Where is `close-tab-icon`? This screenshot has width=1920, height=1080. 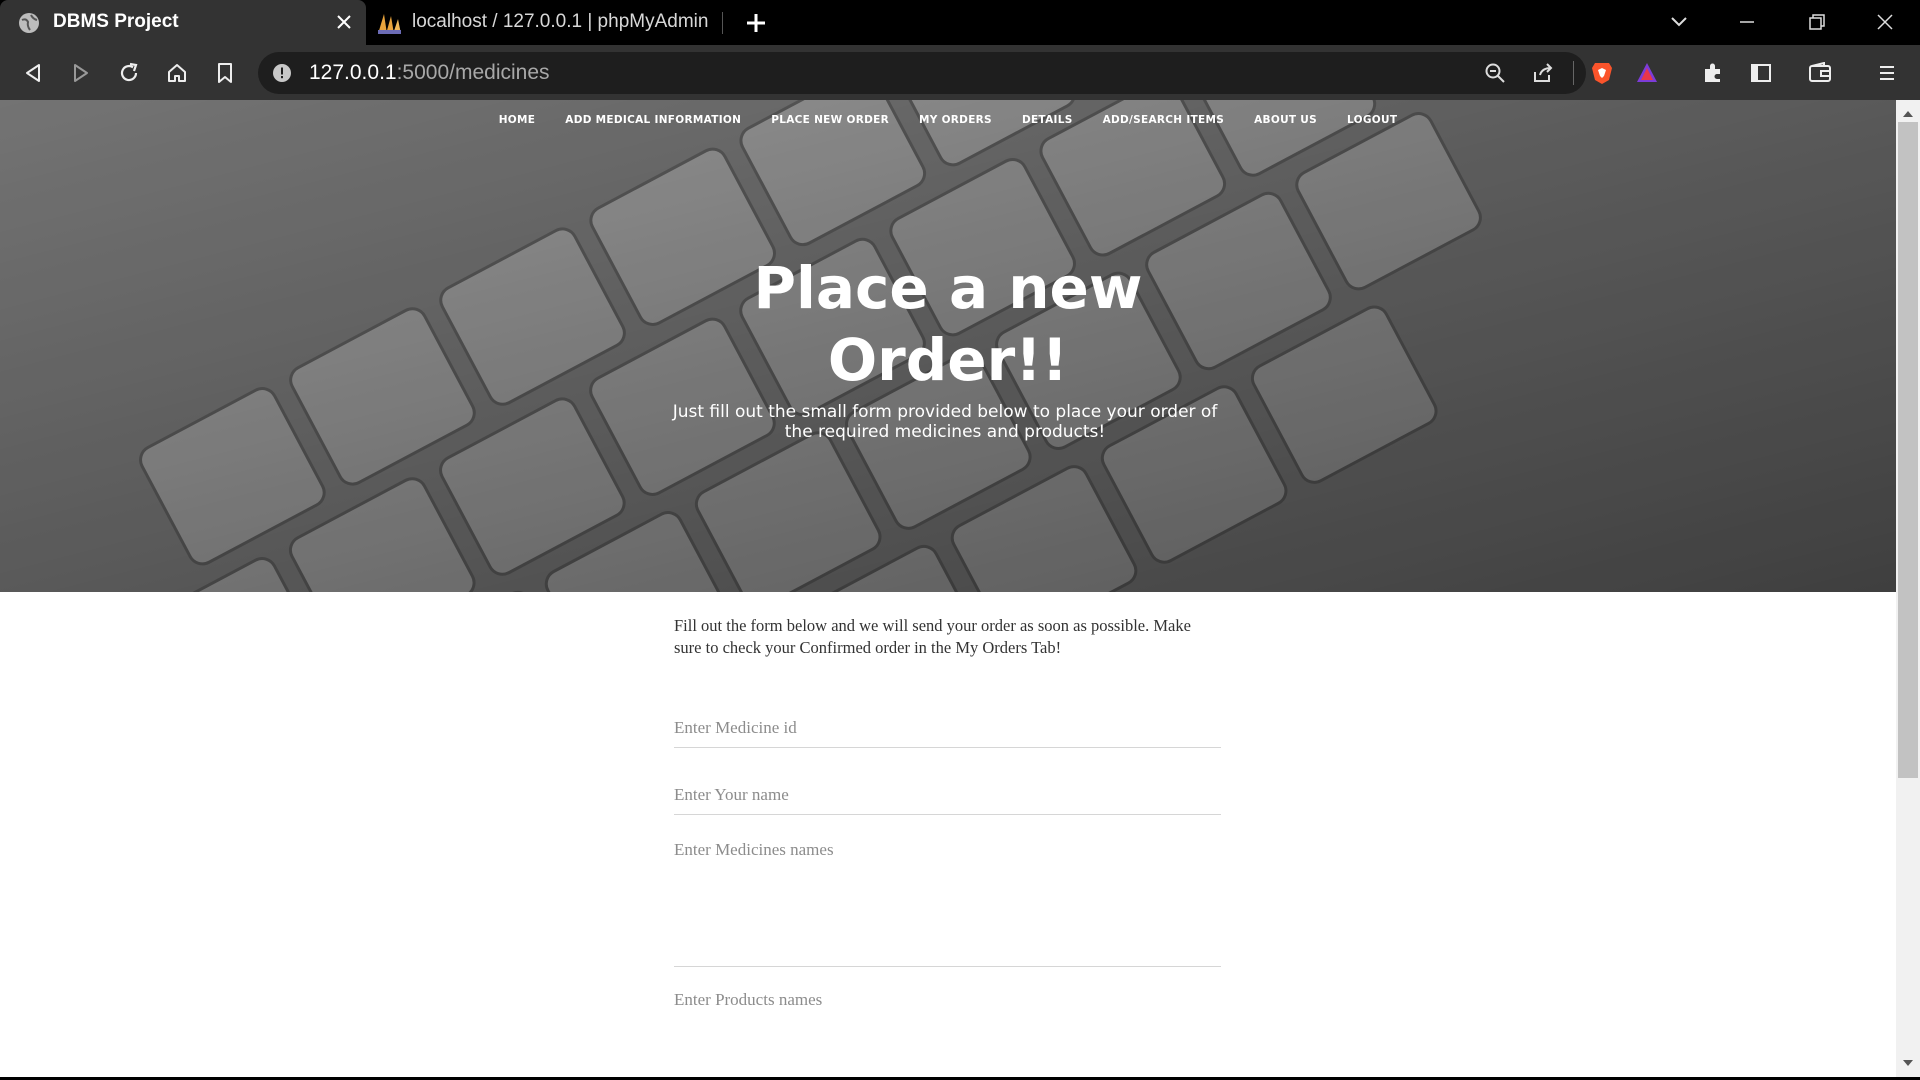
close-tab-icon is located at coordinates (344, 22).